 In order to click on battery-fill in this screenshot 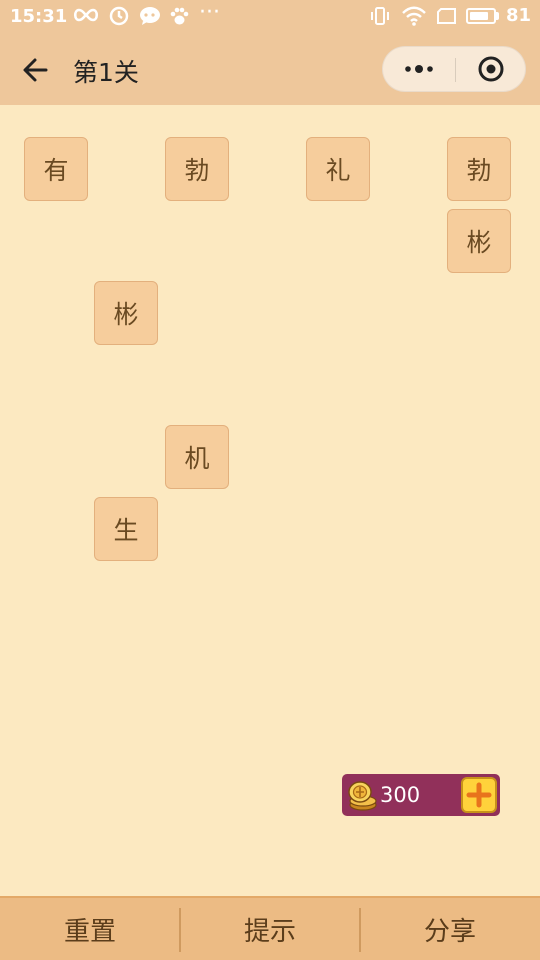, I will do `click(479, 16)`.